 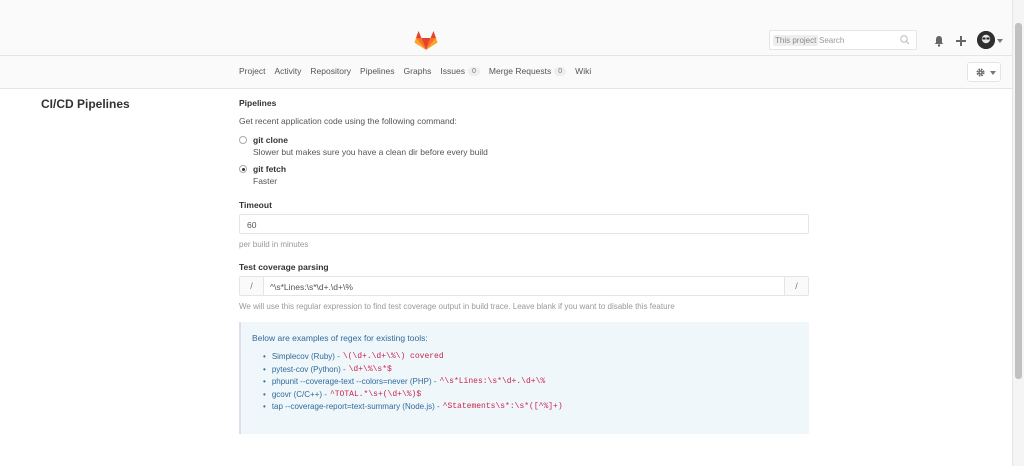 I want to click on nav-item-repository: Repository, so click(x=330, y=71).